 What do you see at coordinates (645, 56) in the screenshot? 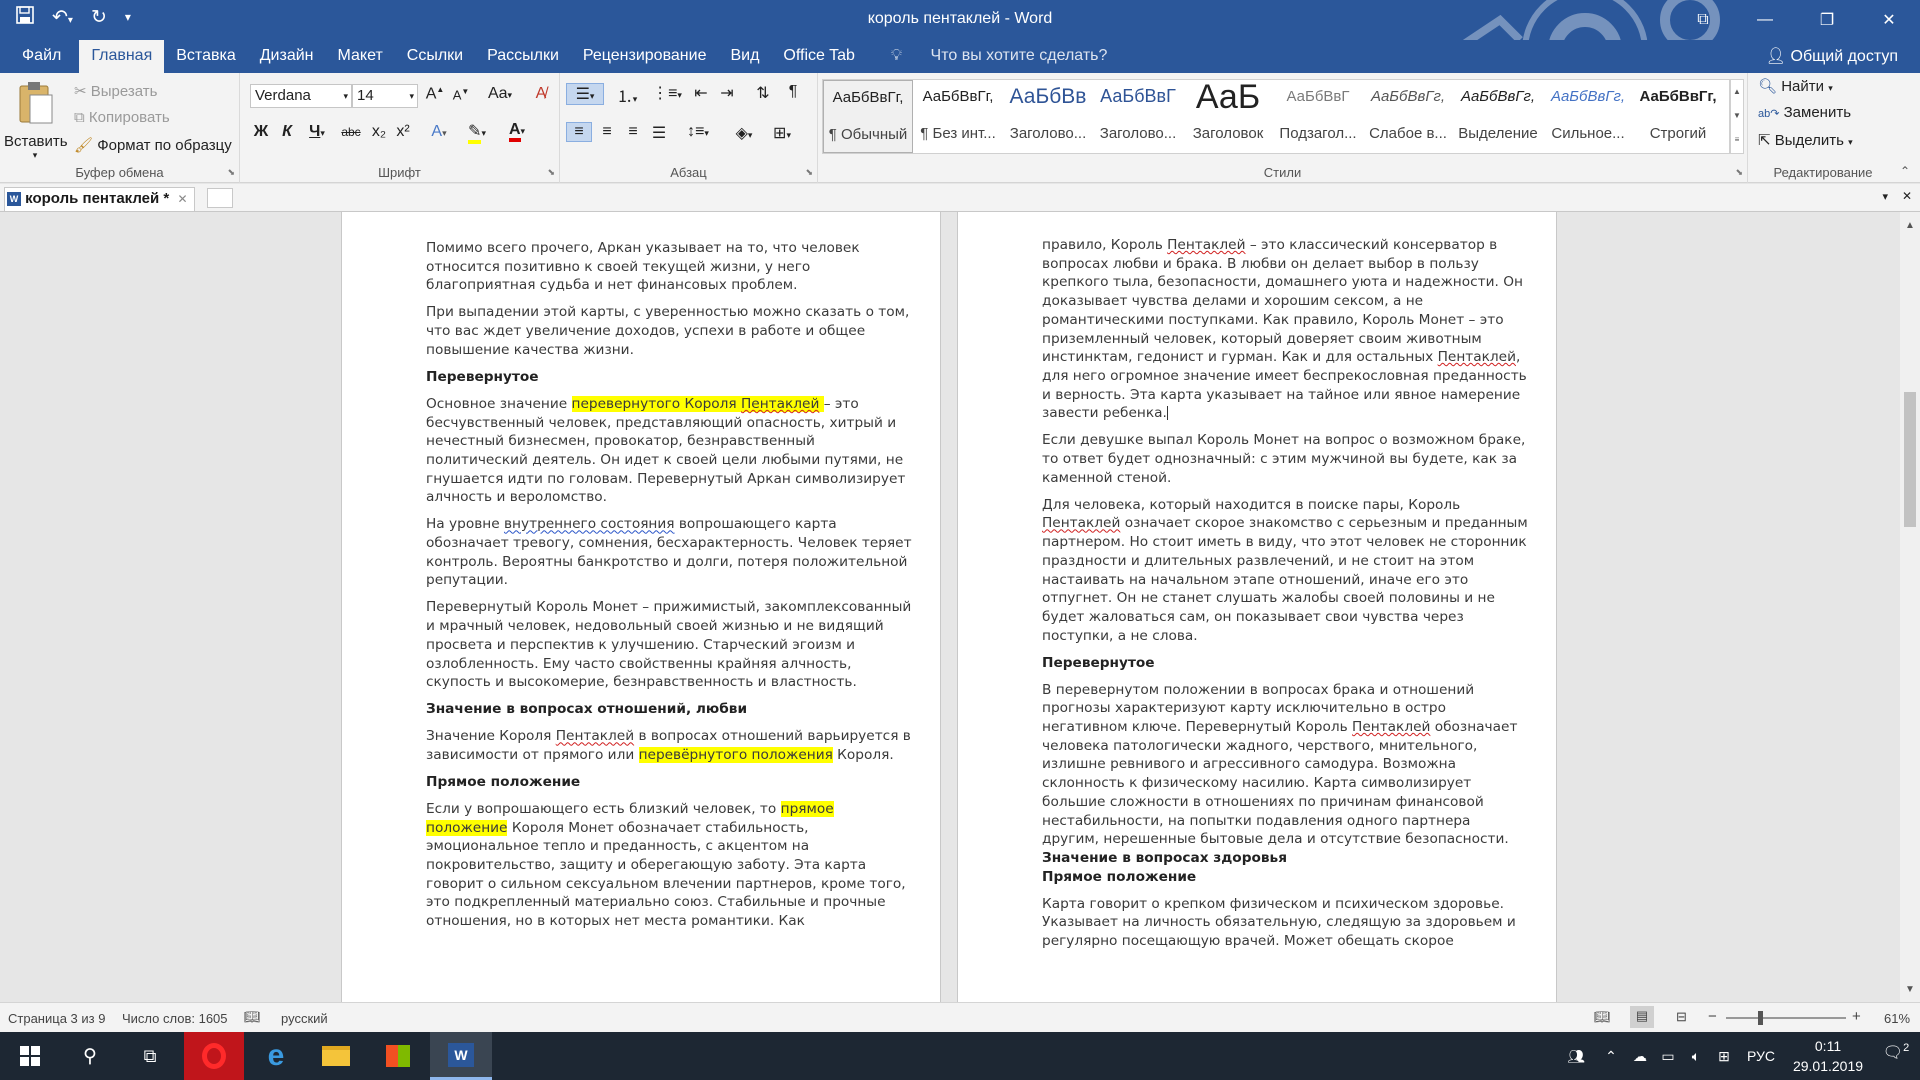
I see `tab-review: Рецензирование` at bounding box center [645, 56].